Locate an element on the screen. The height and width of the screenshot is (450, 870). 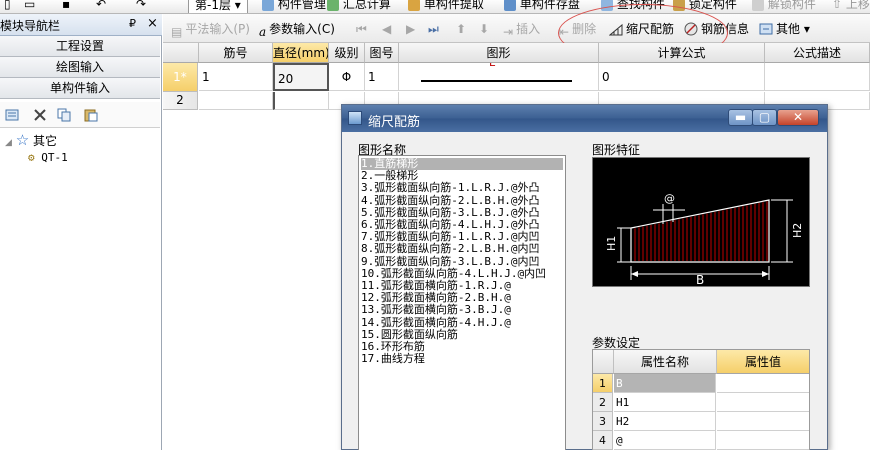
rebar-info-button: 钢筋信息 is located at coordinates (716, 29).